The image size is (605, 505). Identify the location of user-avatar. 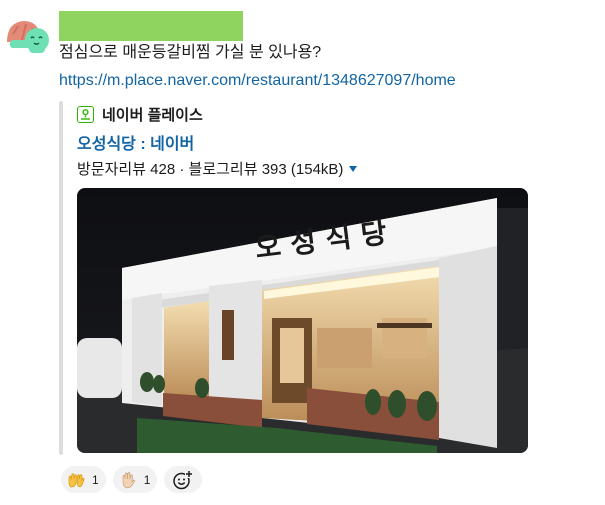
(27, 36).